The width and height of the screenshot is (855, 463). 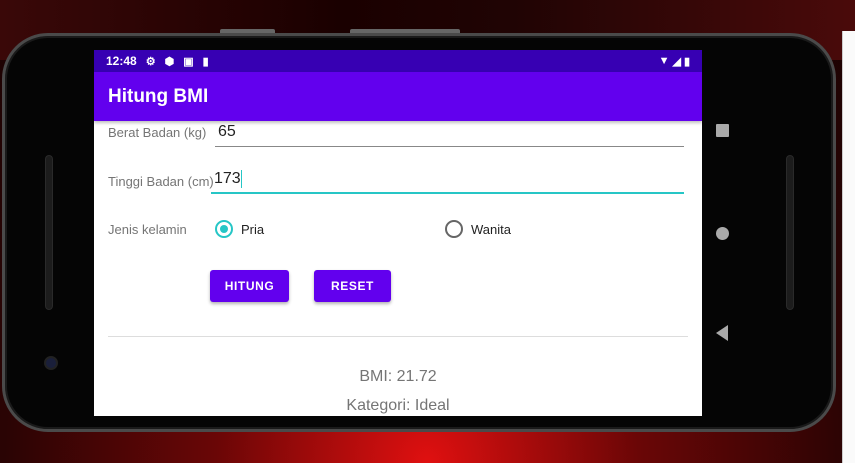 I want to click on weight-input: 65, so click(x=449, y=135).